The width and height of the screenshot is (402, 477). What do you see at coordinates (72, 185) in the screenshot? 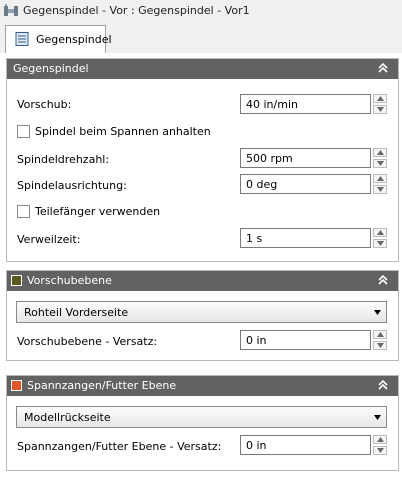
I see `ausrichtung-label: Spindelausrichtung:` at bounding box center [72, 185].